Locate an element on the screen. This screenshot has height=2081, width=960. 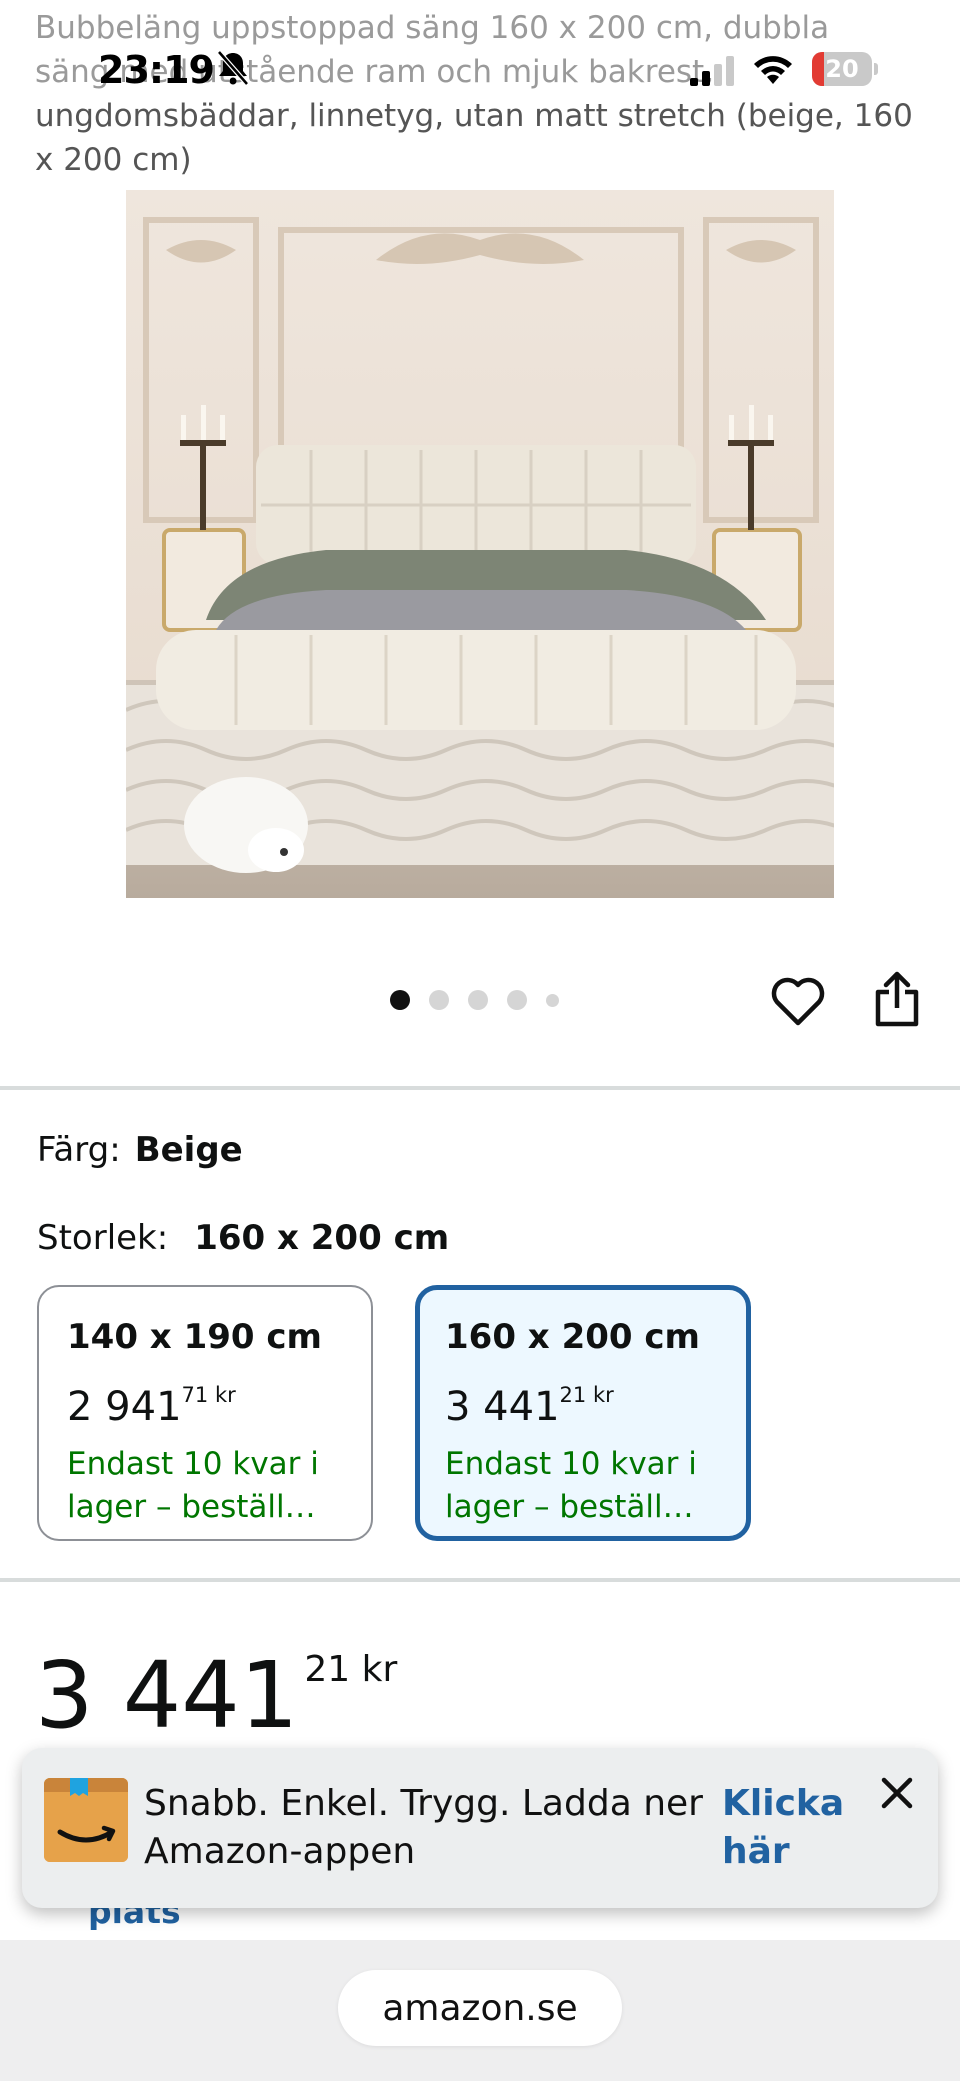
size-option-label: 160 x 200 cm is located at coordinates (572, 1337).